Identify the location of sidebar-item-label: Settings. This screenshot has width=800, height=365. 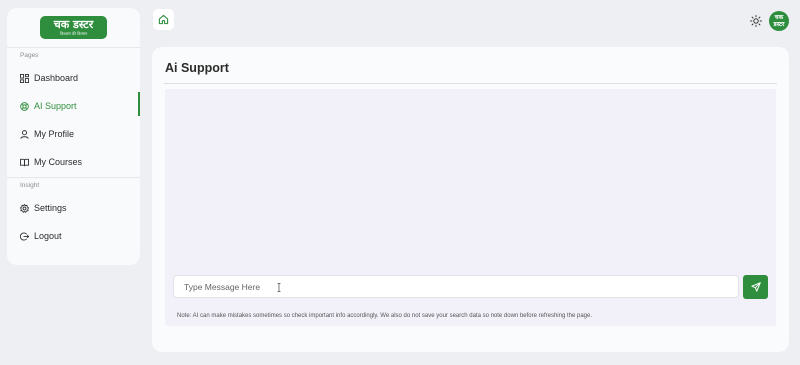
(50, 208).